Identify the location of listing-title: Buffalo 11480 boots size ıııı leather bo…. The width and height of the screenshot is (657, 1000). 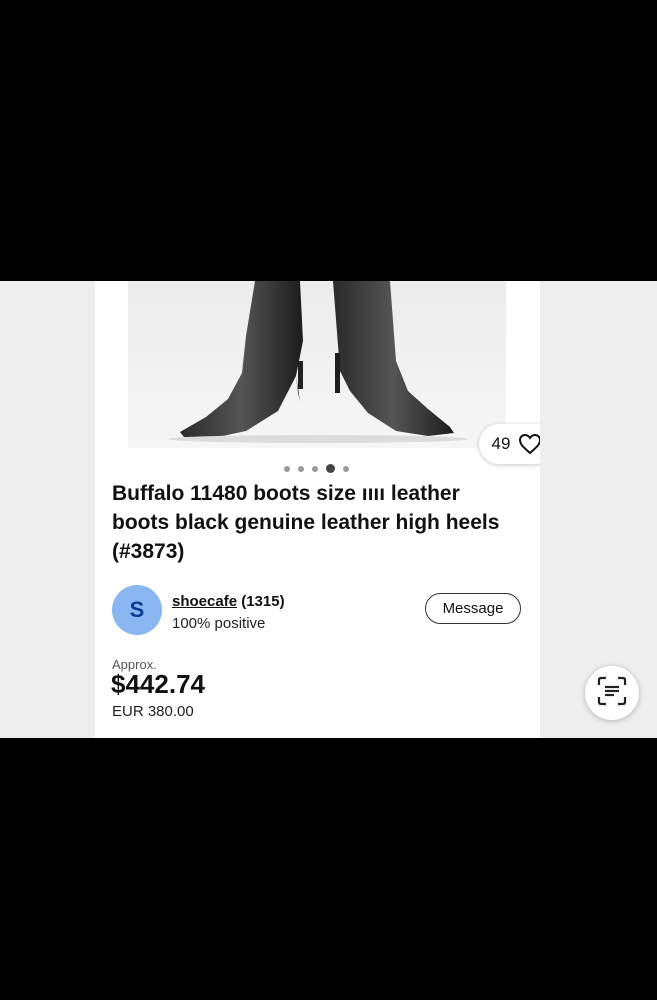
(306, 522).